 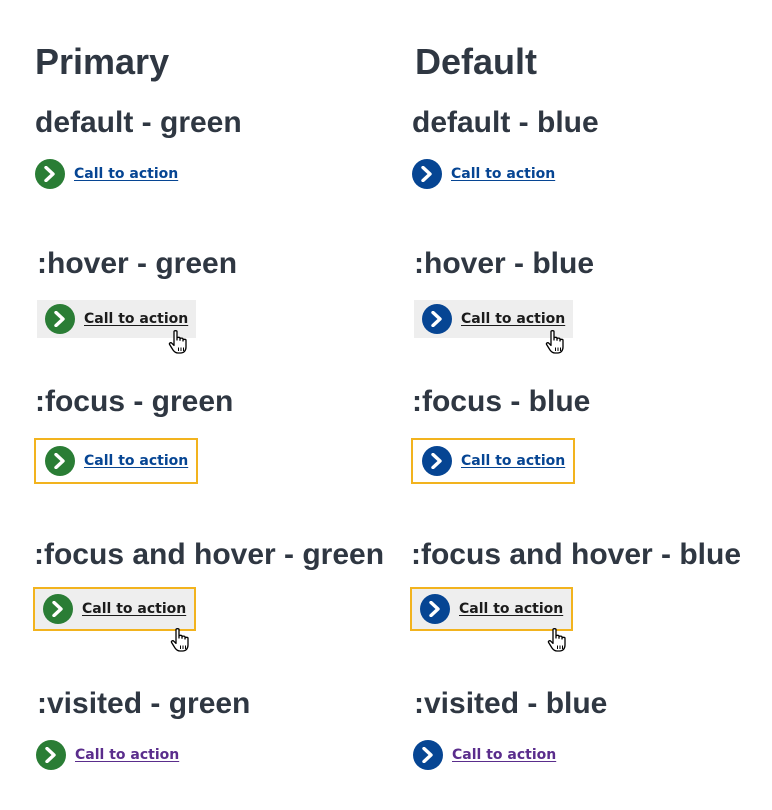 What do you see at coordinates (134, 401) in the screenshot?
I see `state-title-focus-green: :focus - green` at bounding box center [134, 401].